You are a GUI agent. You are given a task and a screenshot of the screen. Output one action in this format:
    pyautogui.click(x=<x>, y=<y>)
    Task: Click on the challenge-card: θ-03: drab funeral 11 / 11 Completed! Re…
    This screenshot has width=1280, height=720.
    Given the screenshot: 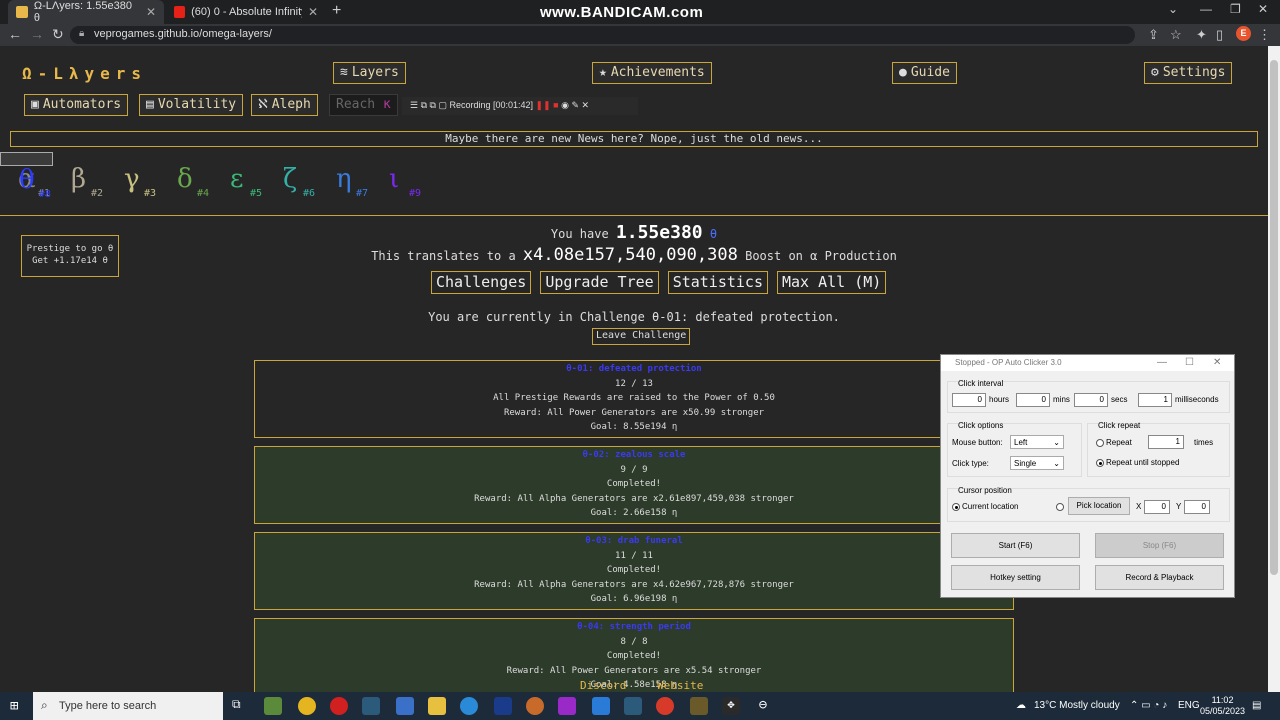 What is the action you would take?
    pyautogui.click(x=634, y=571)
    